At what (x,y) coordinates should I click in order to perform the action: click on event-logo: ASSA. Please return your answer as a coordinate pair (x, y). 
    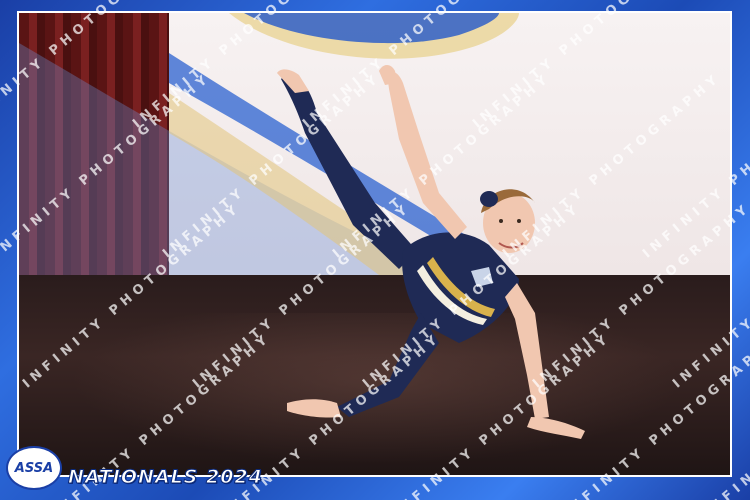
    Looking at the image, I should click on (34, 468).